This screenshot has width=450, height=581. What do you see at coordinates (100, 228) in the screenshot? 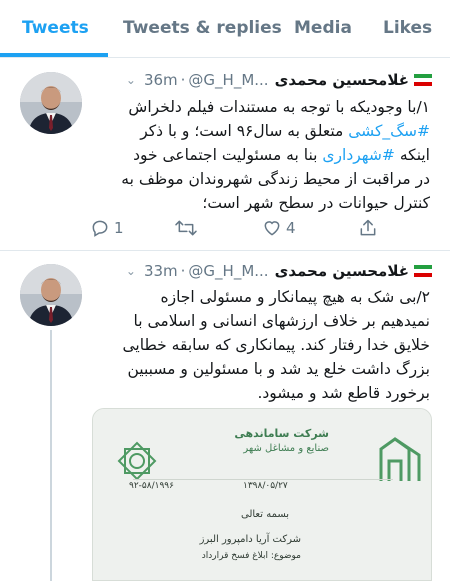
I see `reply-icon` at bounding box center [100, 228].